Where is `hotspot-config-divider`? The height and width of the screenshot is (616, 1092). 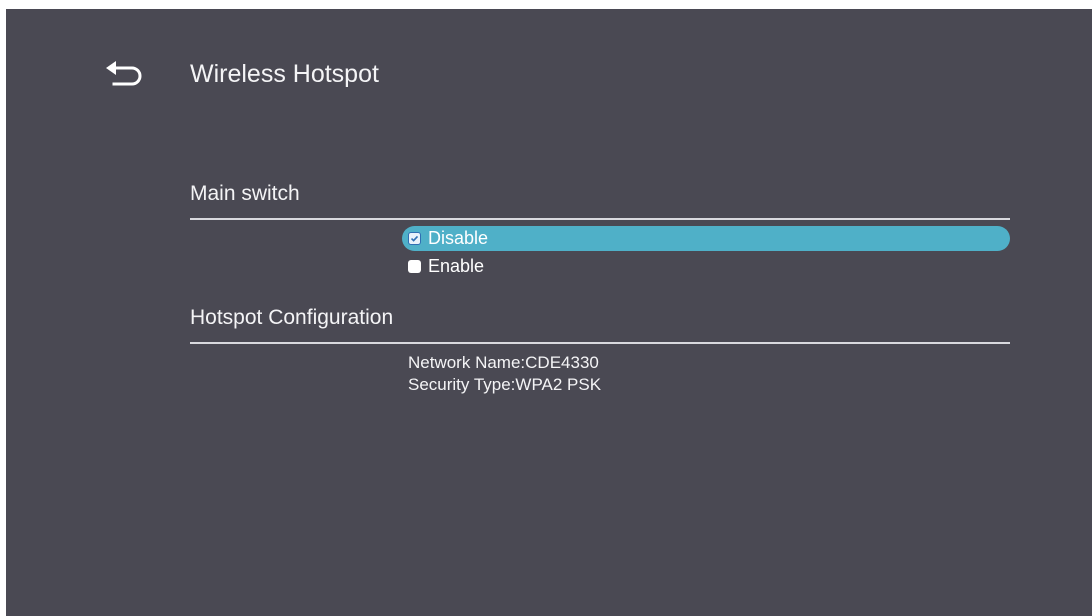
hotspot-config-divider is located at coordinates (600, 343).